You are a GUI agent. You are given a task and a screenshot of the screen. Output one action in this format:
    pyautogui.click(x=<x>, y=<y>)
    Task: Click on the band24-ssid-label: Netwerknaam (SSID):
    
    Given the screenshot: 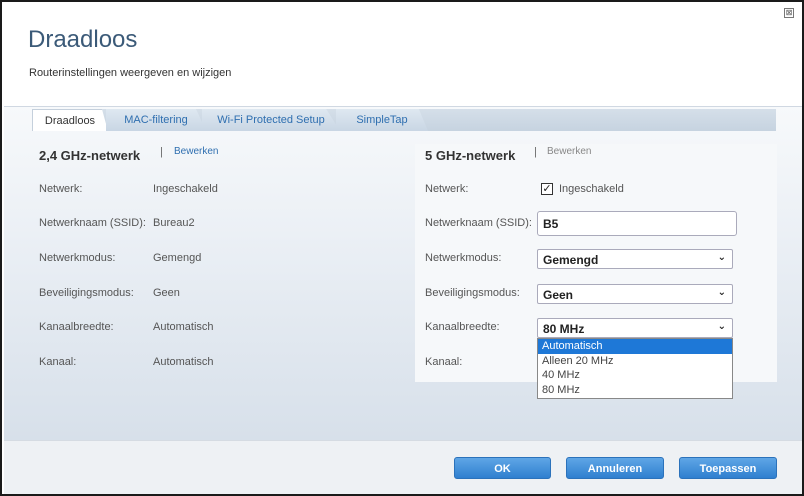 What is the action you would take?
    pyautogui.click(x=92, y=223)
    